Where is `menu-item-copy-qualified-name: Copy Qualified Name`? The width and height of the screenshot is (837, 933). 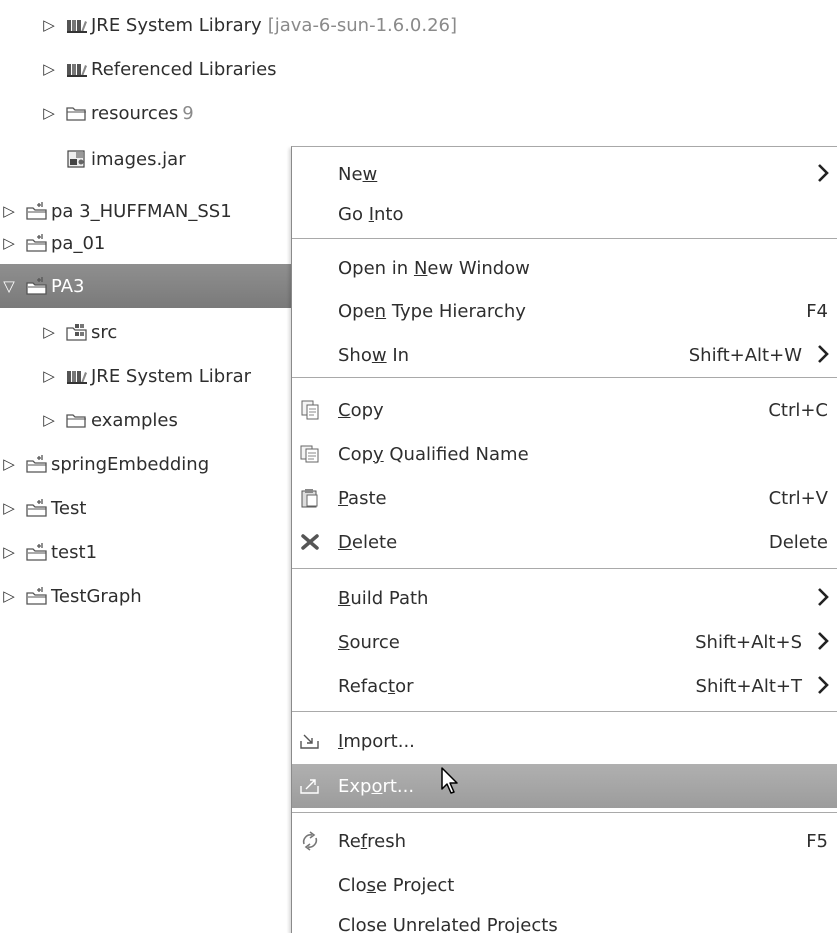 menu-item-copy-qualified-name: Copy Qualified Name is located at coordinates (564, 454).